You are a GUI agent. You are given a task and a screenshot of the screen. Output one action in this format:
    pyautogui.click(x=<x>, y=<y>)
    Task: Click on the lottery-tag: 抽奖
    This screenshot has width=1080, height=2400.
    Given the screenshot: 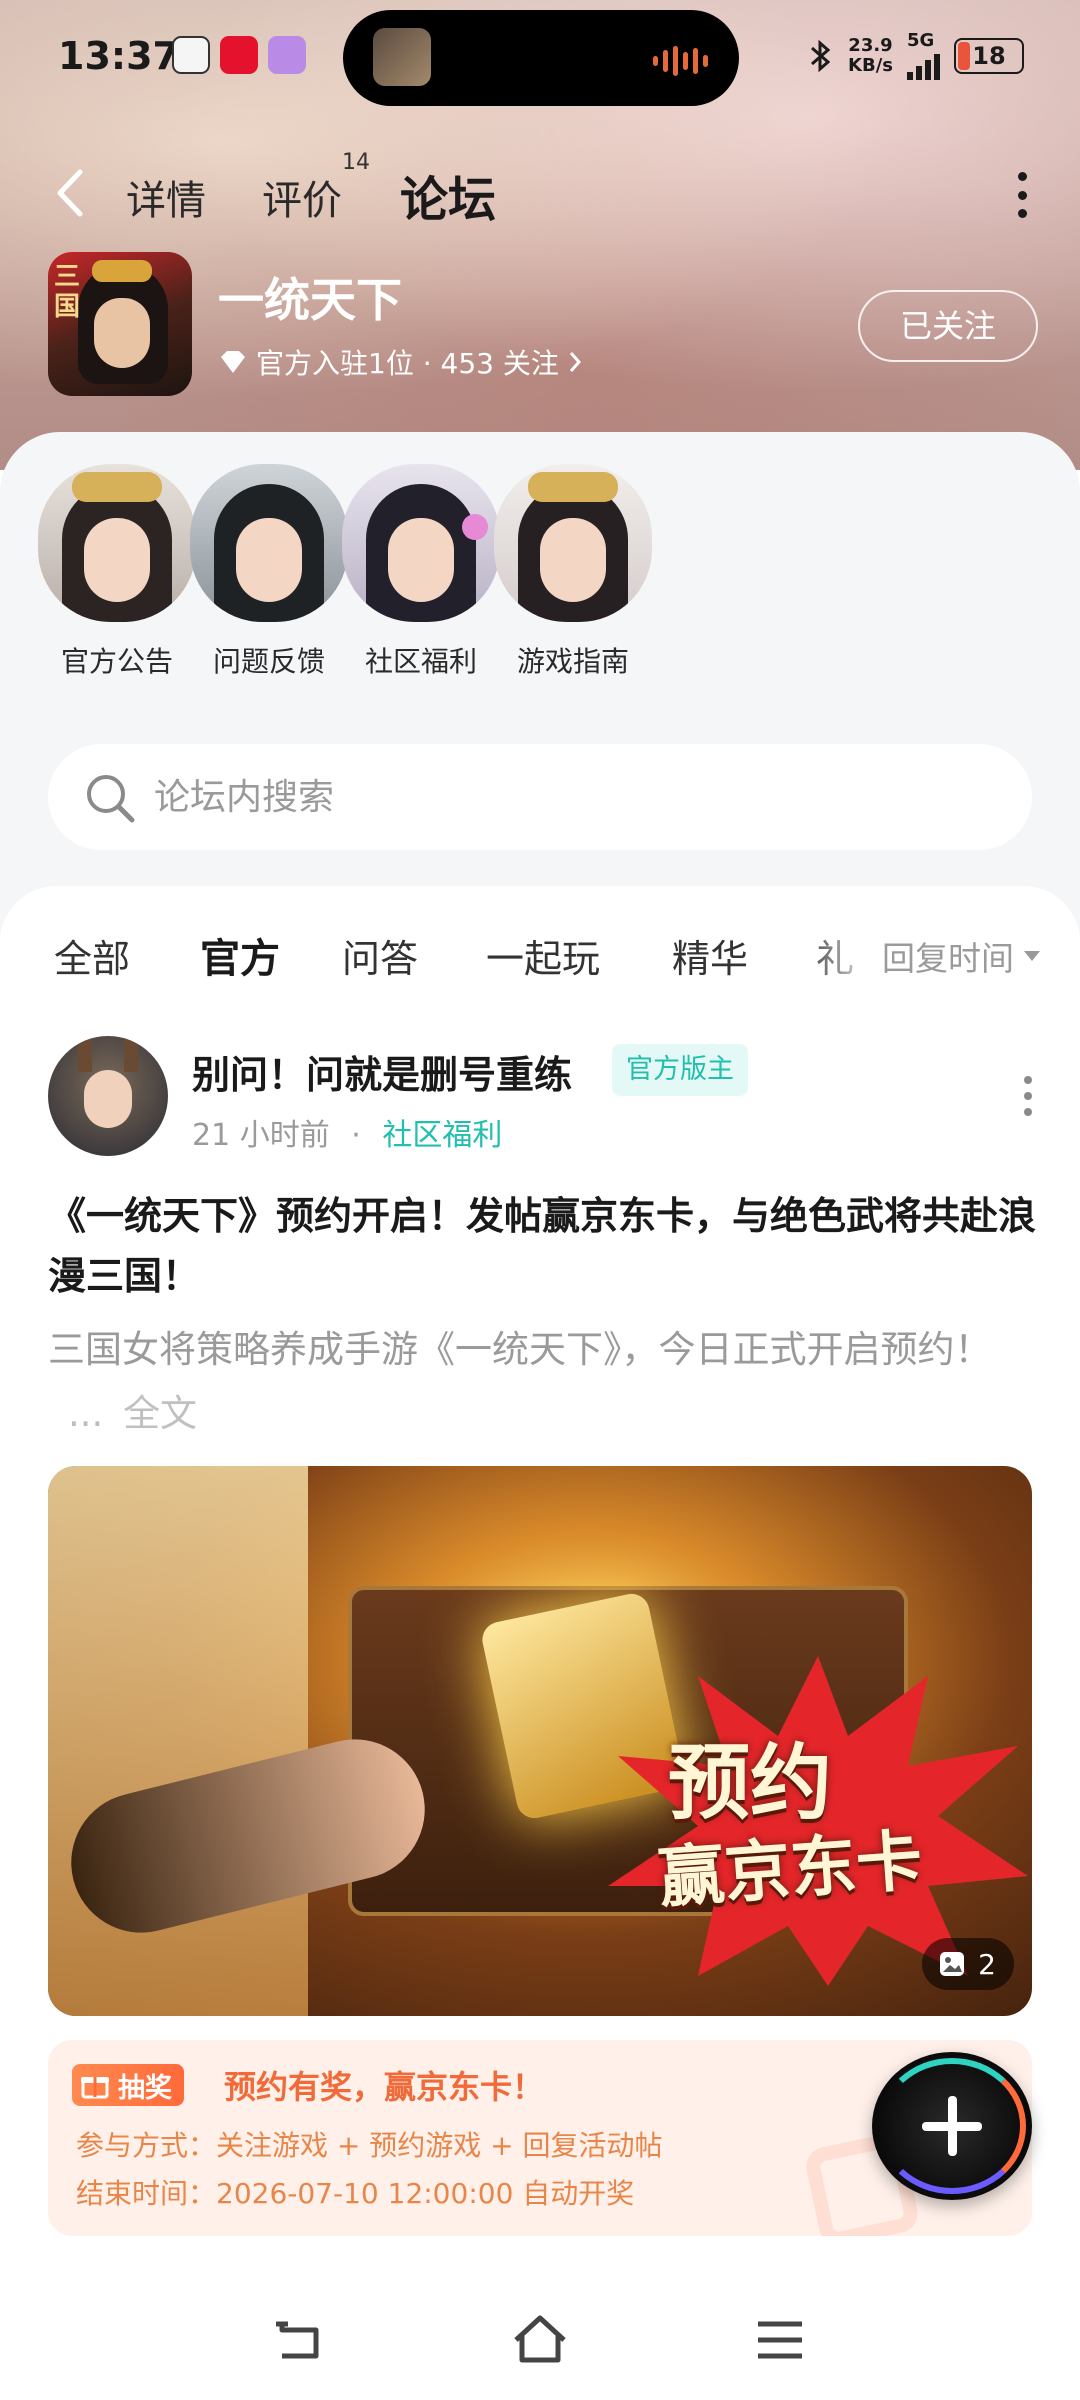 What is the action you would take?
    pyautogui.click(x=128, y=2085)
    